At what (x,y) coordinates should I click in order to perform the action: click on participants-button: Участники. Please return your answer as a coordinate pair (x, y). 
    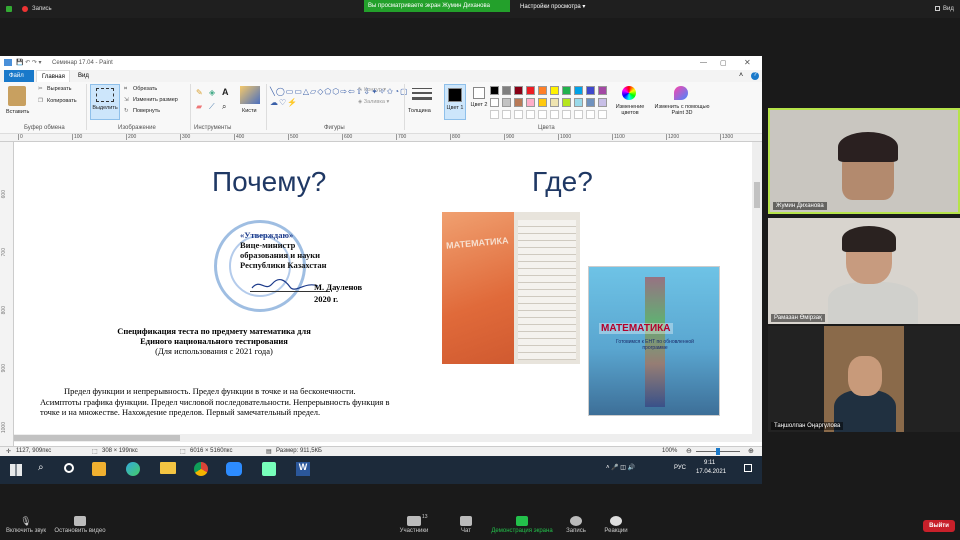
    Looking at the image, I should click on (414, 522).